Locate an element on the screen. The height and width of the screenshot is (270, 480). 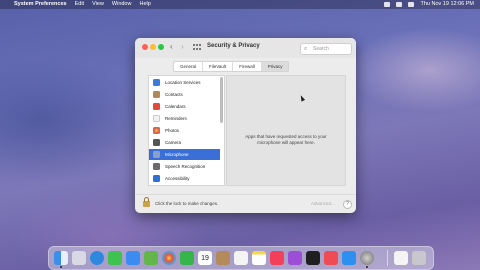
music-icon is located at coordinates (277, 258).